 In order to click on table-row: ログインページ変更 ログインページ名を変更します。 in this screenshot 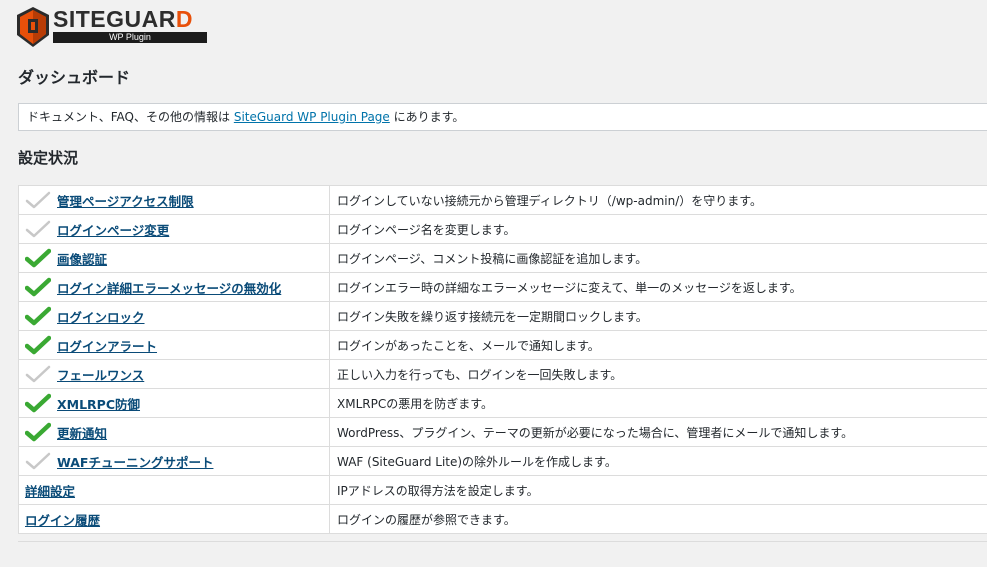, I will do `click(502, 229)`.